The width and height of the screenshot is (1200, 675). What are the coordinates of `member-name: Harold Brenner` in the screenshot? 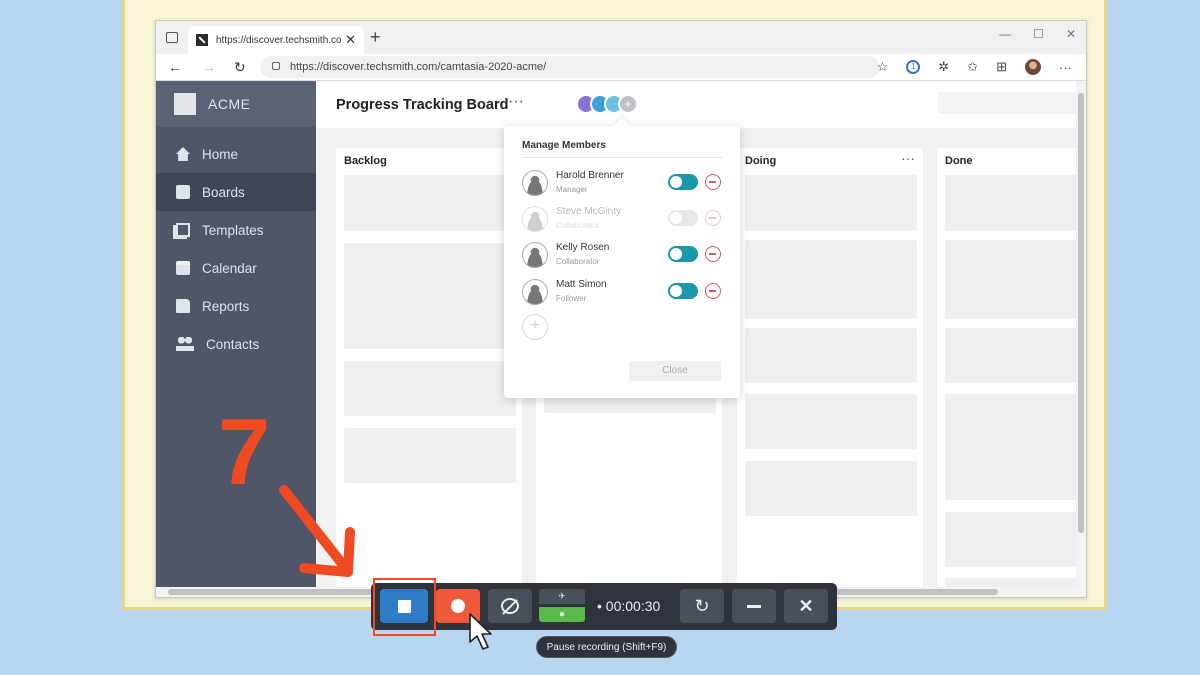 It's located at (590, 175).